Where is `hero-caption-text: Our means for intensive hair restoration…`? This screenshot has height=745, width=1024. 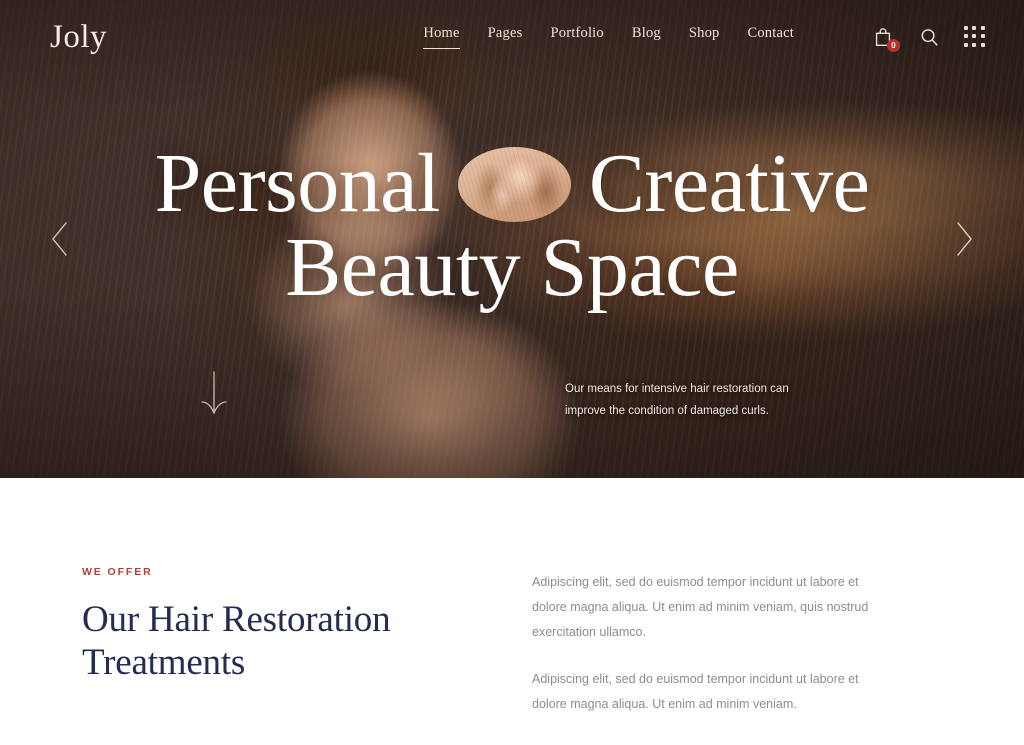
hero-caption-text: Our means for intensive hair restoration… is located at coordinates (677, 400).